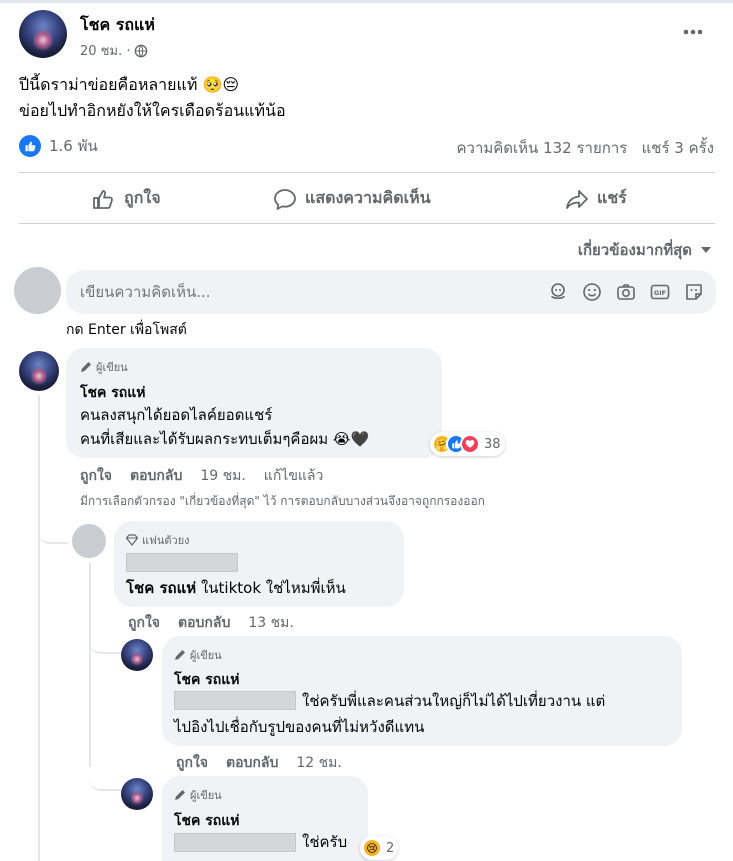  What do you see at coordinates (117, 25) in the screenshot?
I see `post-author-name: โชค รถแห่` at bounding box center [117, 25].